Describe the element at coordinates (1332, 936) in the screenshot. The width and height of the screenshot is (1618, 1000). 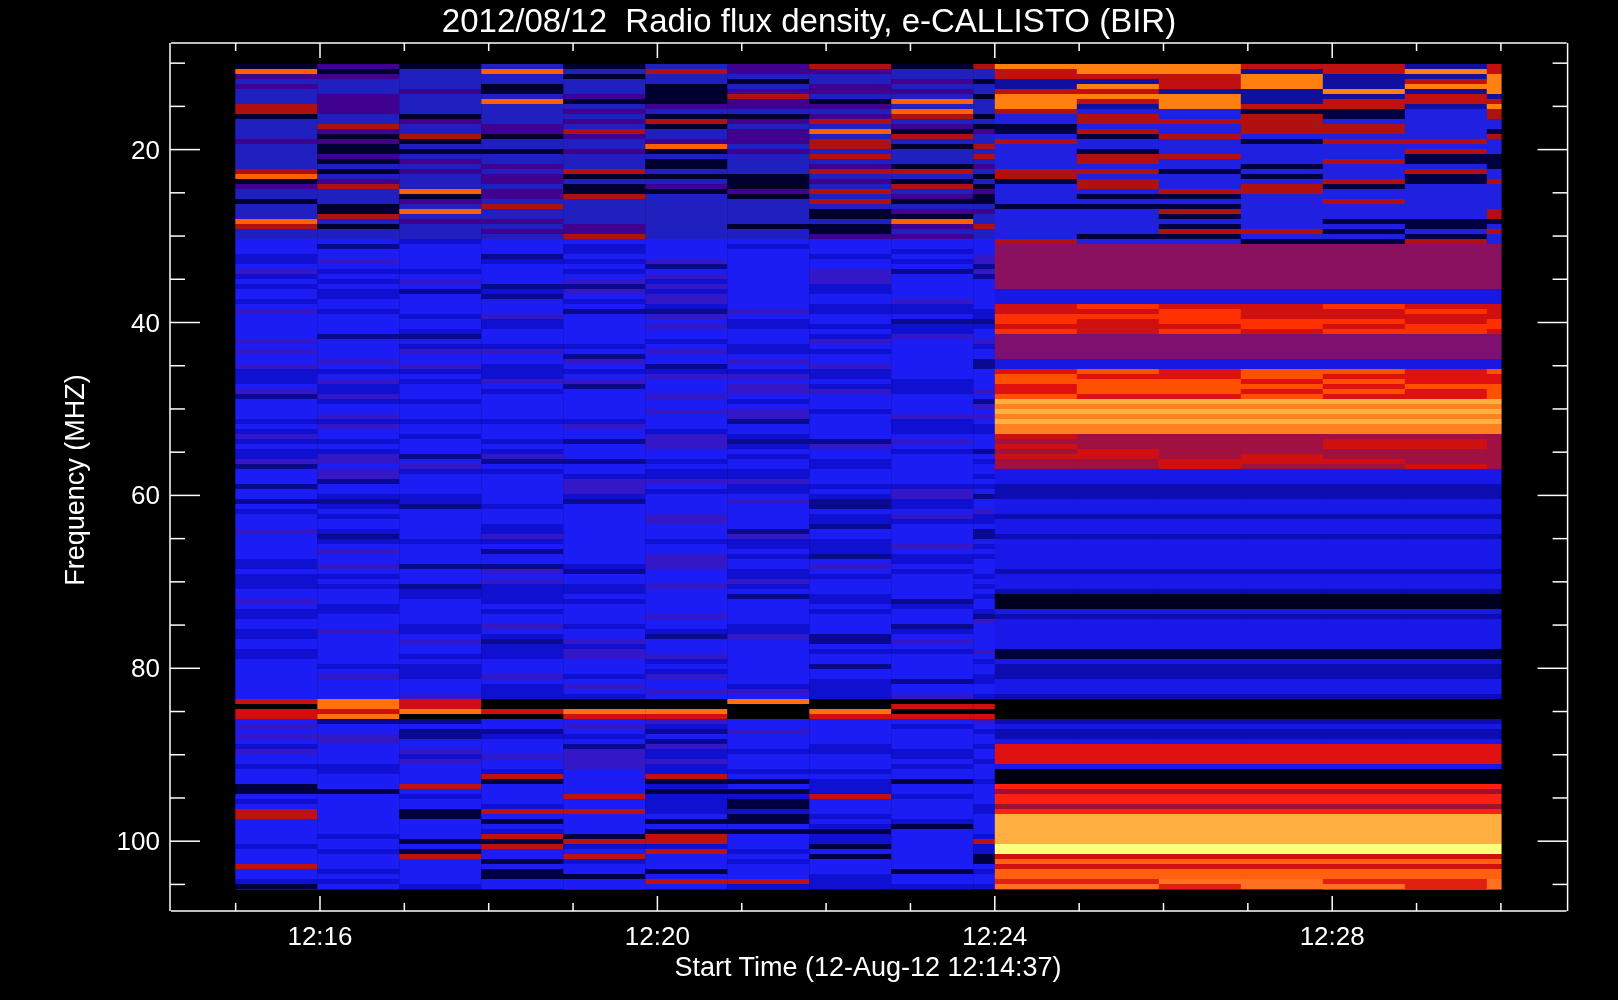
I see `x-tick-label: 12:28` at that location.